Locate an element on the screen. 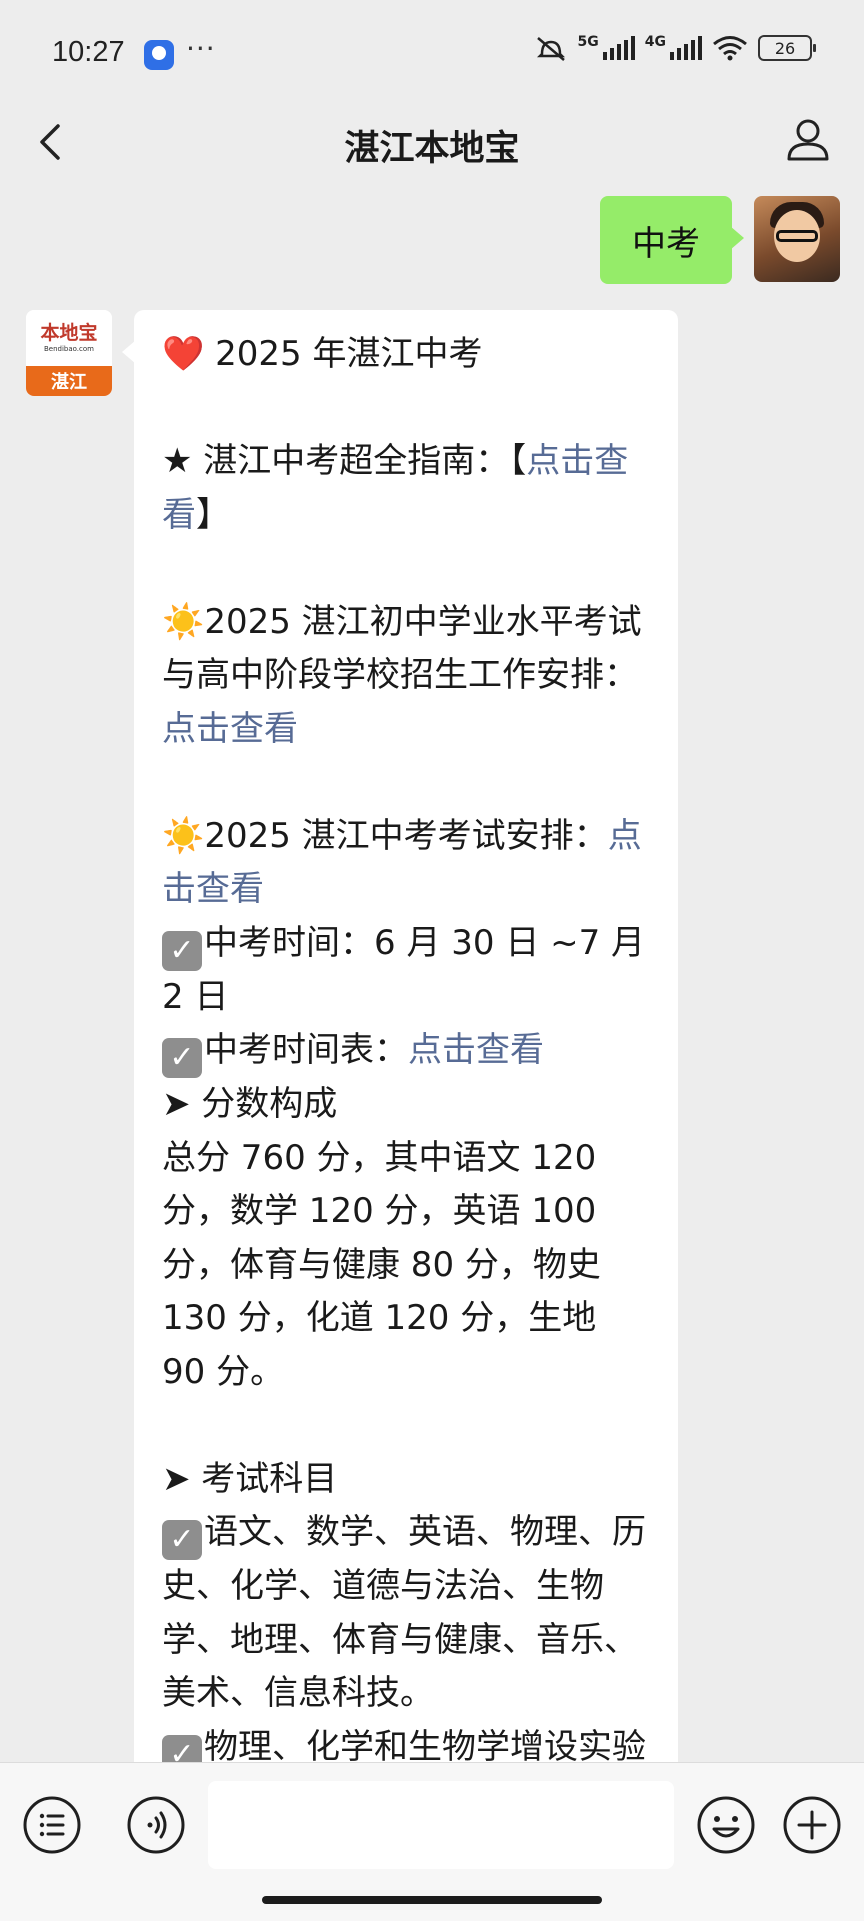 This screenshot has height=1921, width=864. notification-app-icon is located at coordinates (159, 55).